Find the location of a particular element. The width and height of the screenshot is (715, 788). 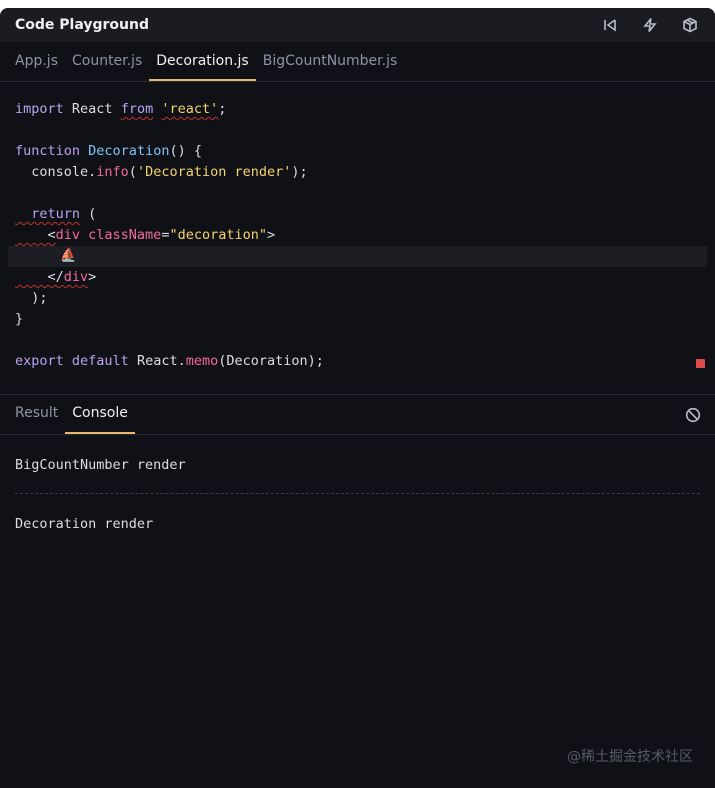

lightning-icon is located at coordinates (650, 25).